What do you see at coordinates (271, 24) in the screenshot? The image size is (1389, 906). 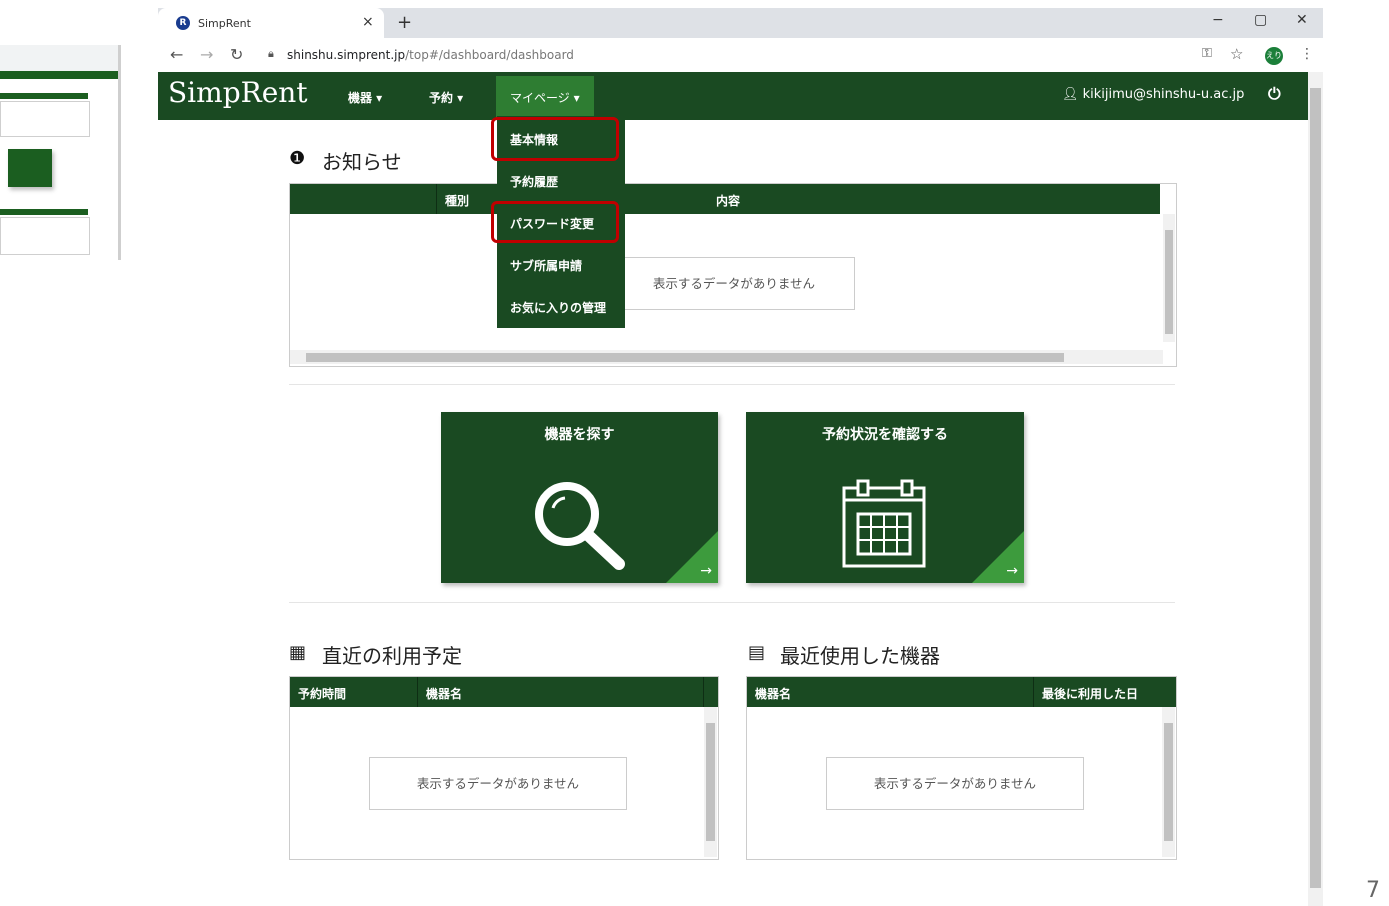 I see `browser-tab` at bounding box center [271, 24].